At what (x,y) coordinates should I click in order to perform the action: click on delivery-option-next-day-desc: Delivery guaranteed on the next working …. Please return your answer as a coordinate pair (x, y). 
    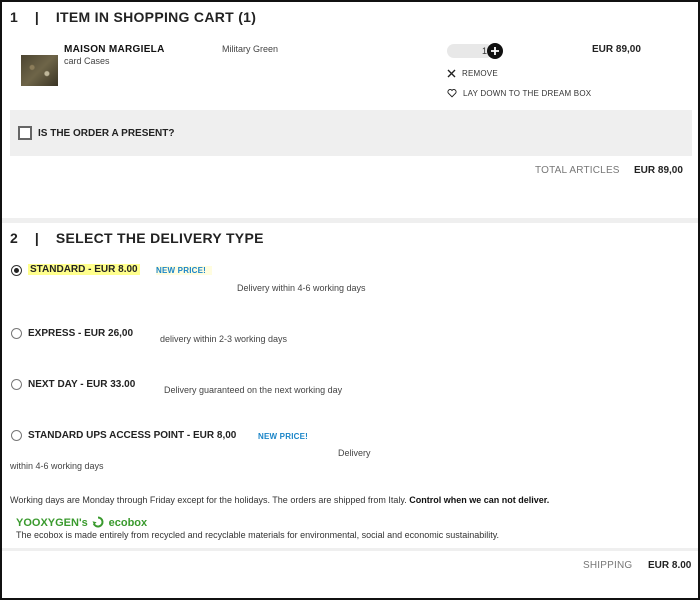
    Looking at the image, I should click on (253, 390).